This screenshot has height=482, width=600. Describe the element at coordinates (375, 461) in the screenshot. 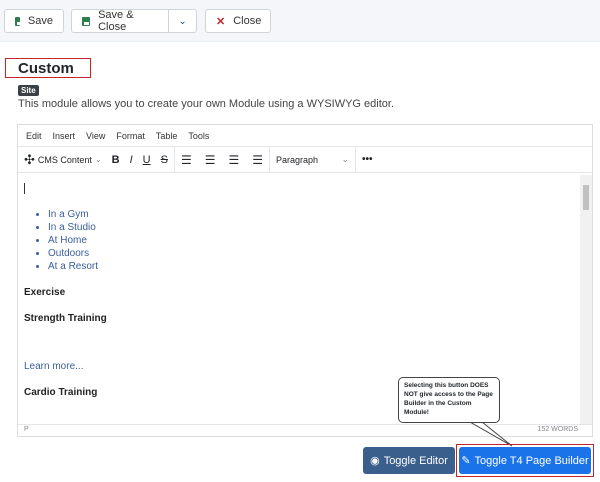

I see `eye-icon: ◉` at that location.